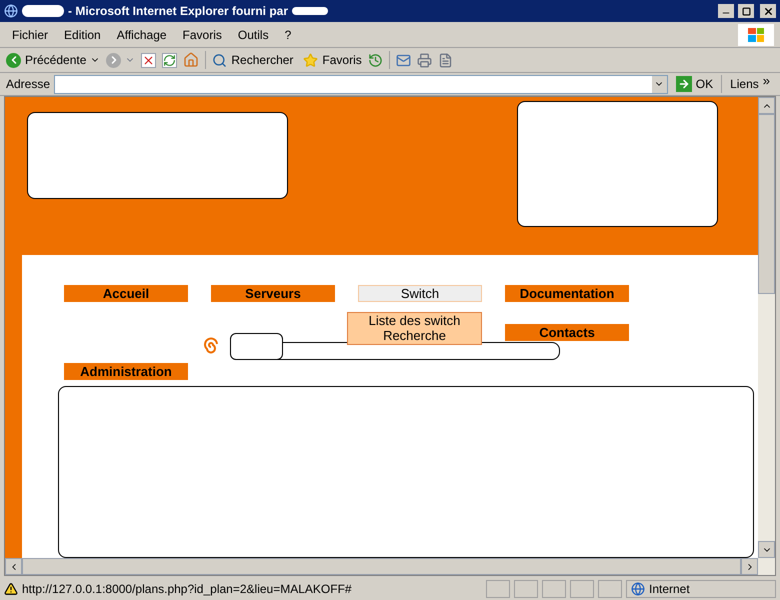 The width and height of the screenshot is (780, 600). I want to click on menu-item: Favoris, so click(202, 35).